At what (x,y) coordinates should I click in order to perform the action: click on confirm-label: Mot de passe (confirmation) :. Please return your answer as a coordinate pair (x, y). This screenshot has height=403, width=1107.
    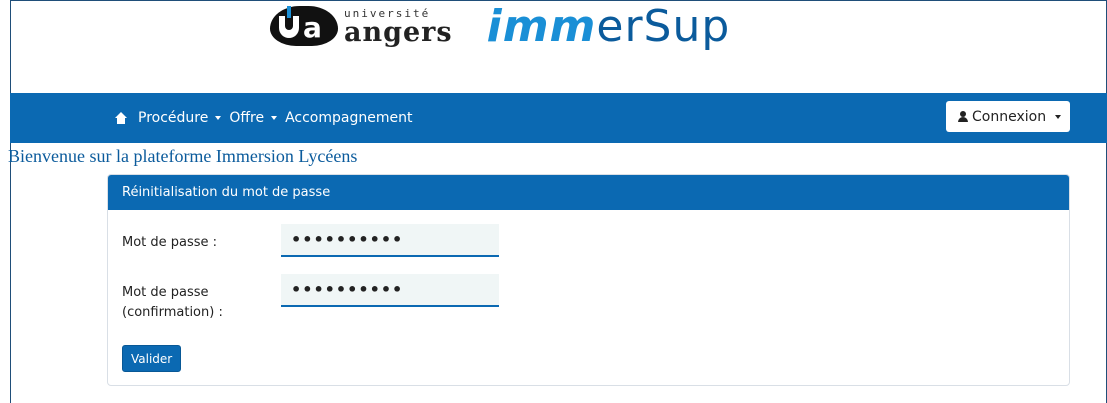
    Looking at the image, I should click on (202, 303).